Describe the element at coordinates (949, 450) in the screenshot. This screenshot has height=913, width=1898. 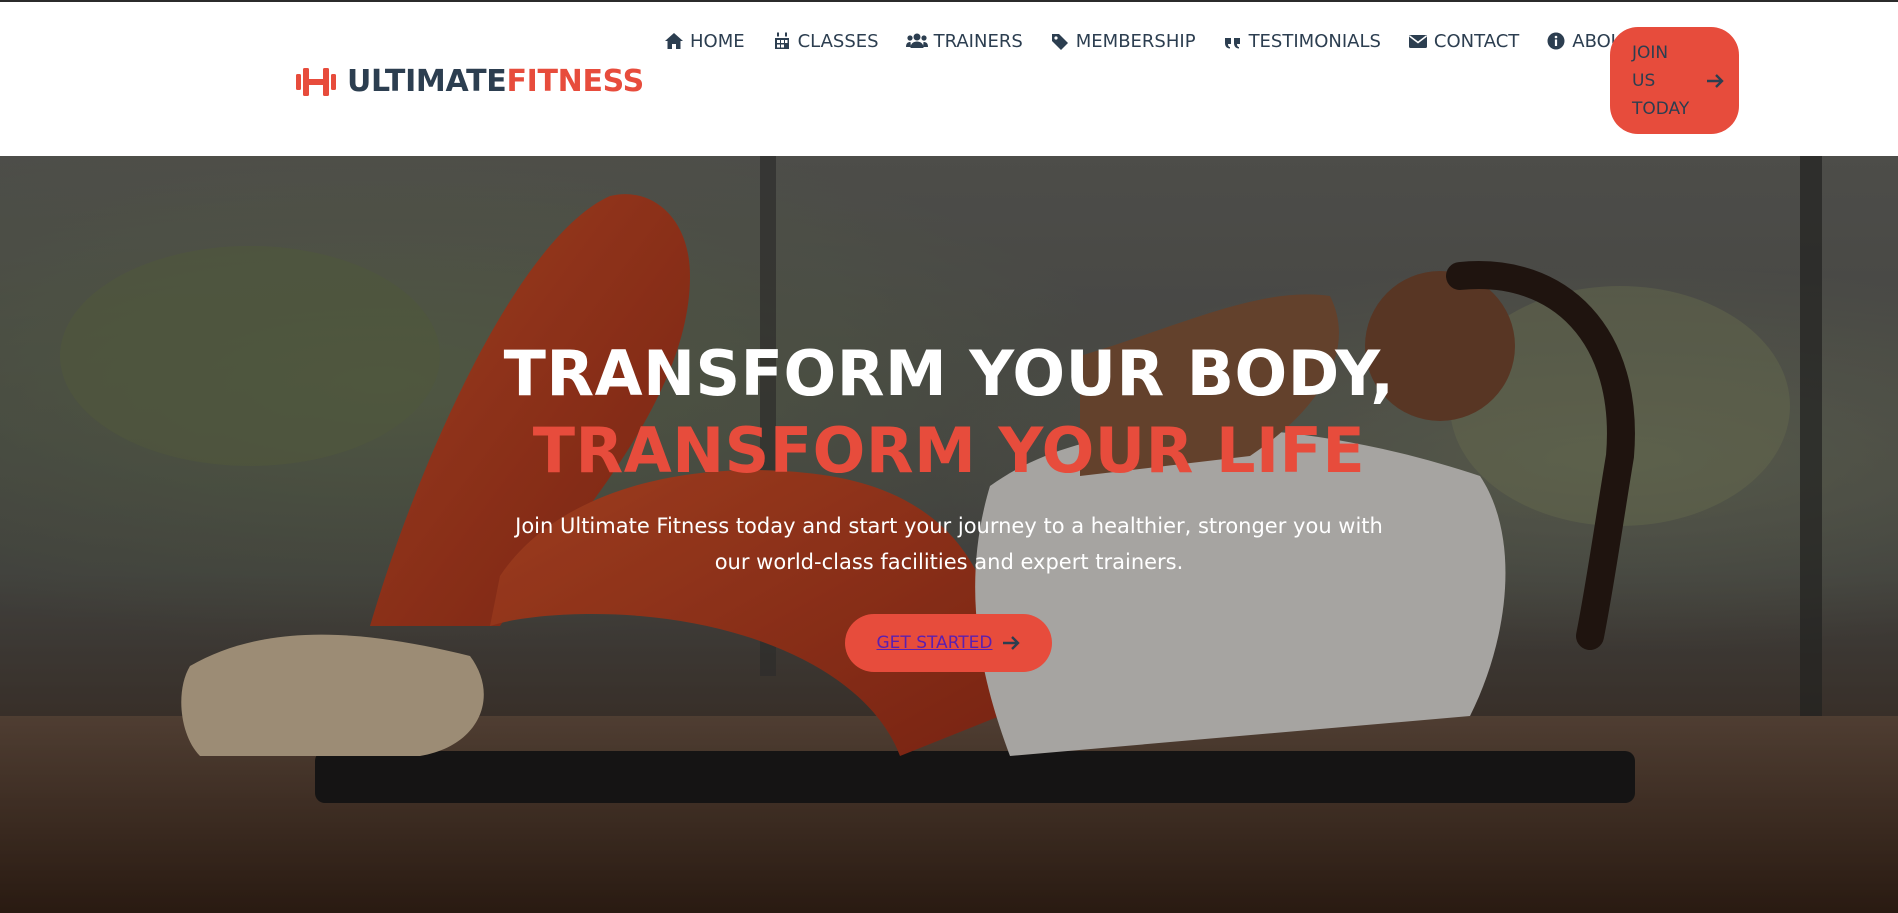
I see `hero-headline-line2: TRANSFORM YOUR LIFE` at that location.